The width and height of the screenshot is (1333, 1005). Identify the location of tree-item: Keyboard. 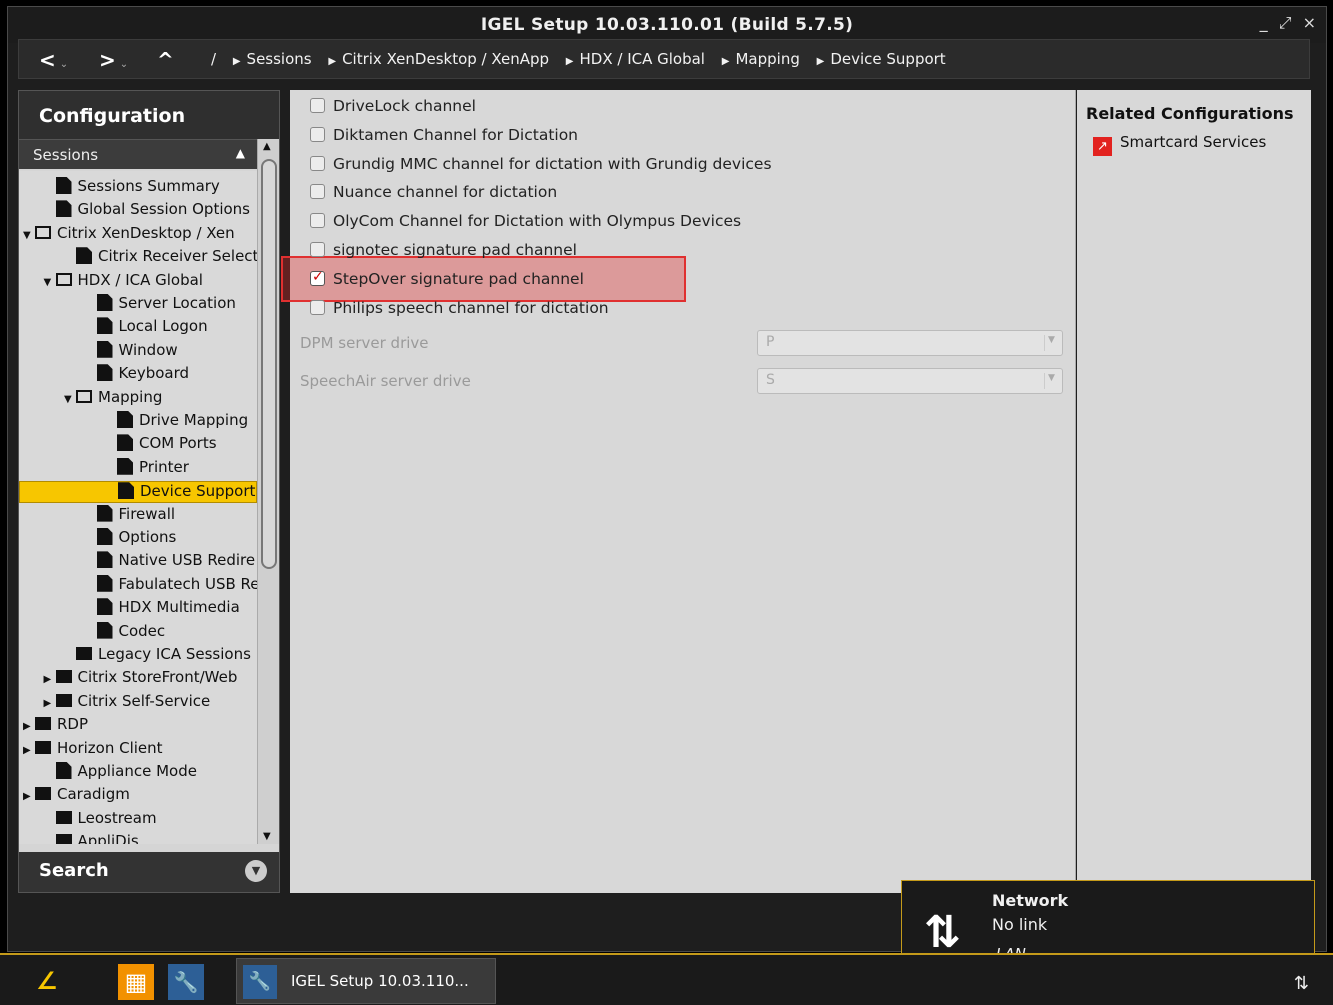
(137, 375).